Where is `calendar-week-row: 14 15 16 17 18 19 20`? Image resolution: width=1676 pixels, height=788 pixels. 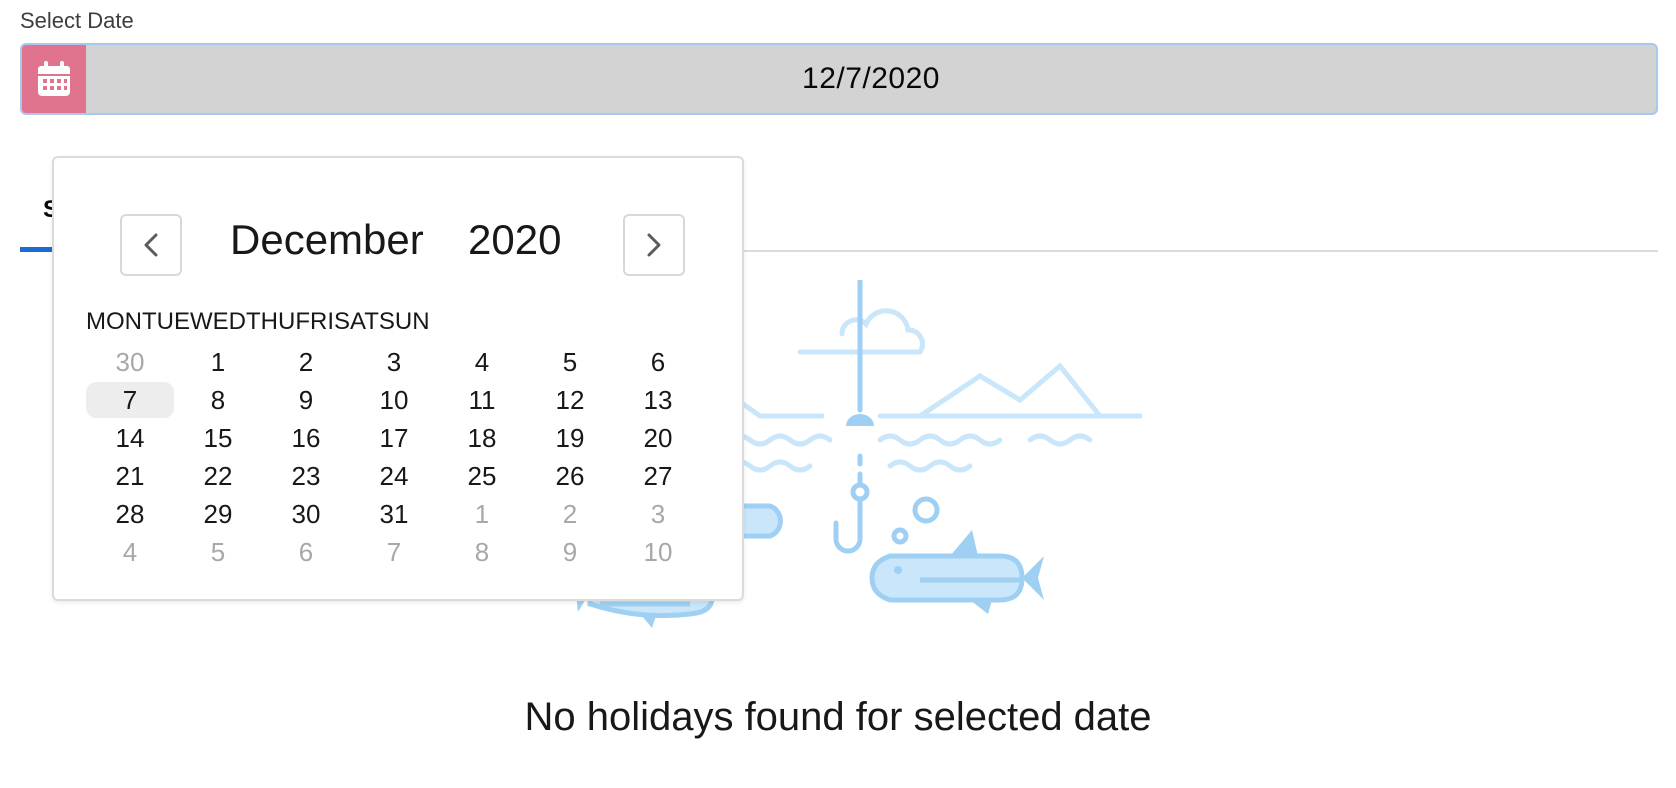 calendar-week-row: 14 15 16 17 18 19 20 is located at coordinates (401, 439).